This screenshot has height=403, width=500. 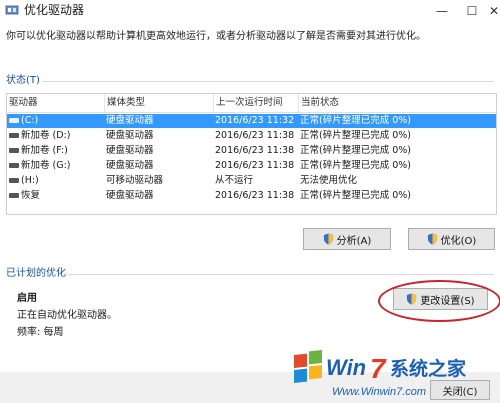 I want to click on window-title: 优化驱动器, so click(x=54, y=10).